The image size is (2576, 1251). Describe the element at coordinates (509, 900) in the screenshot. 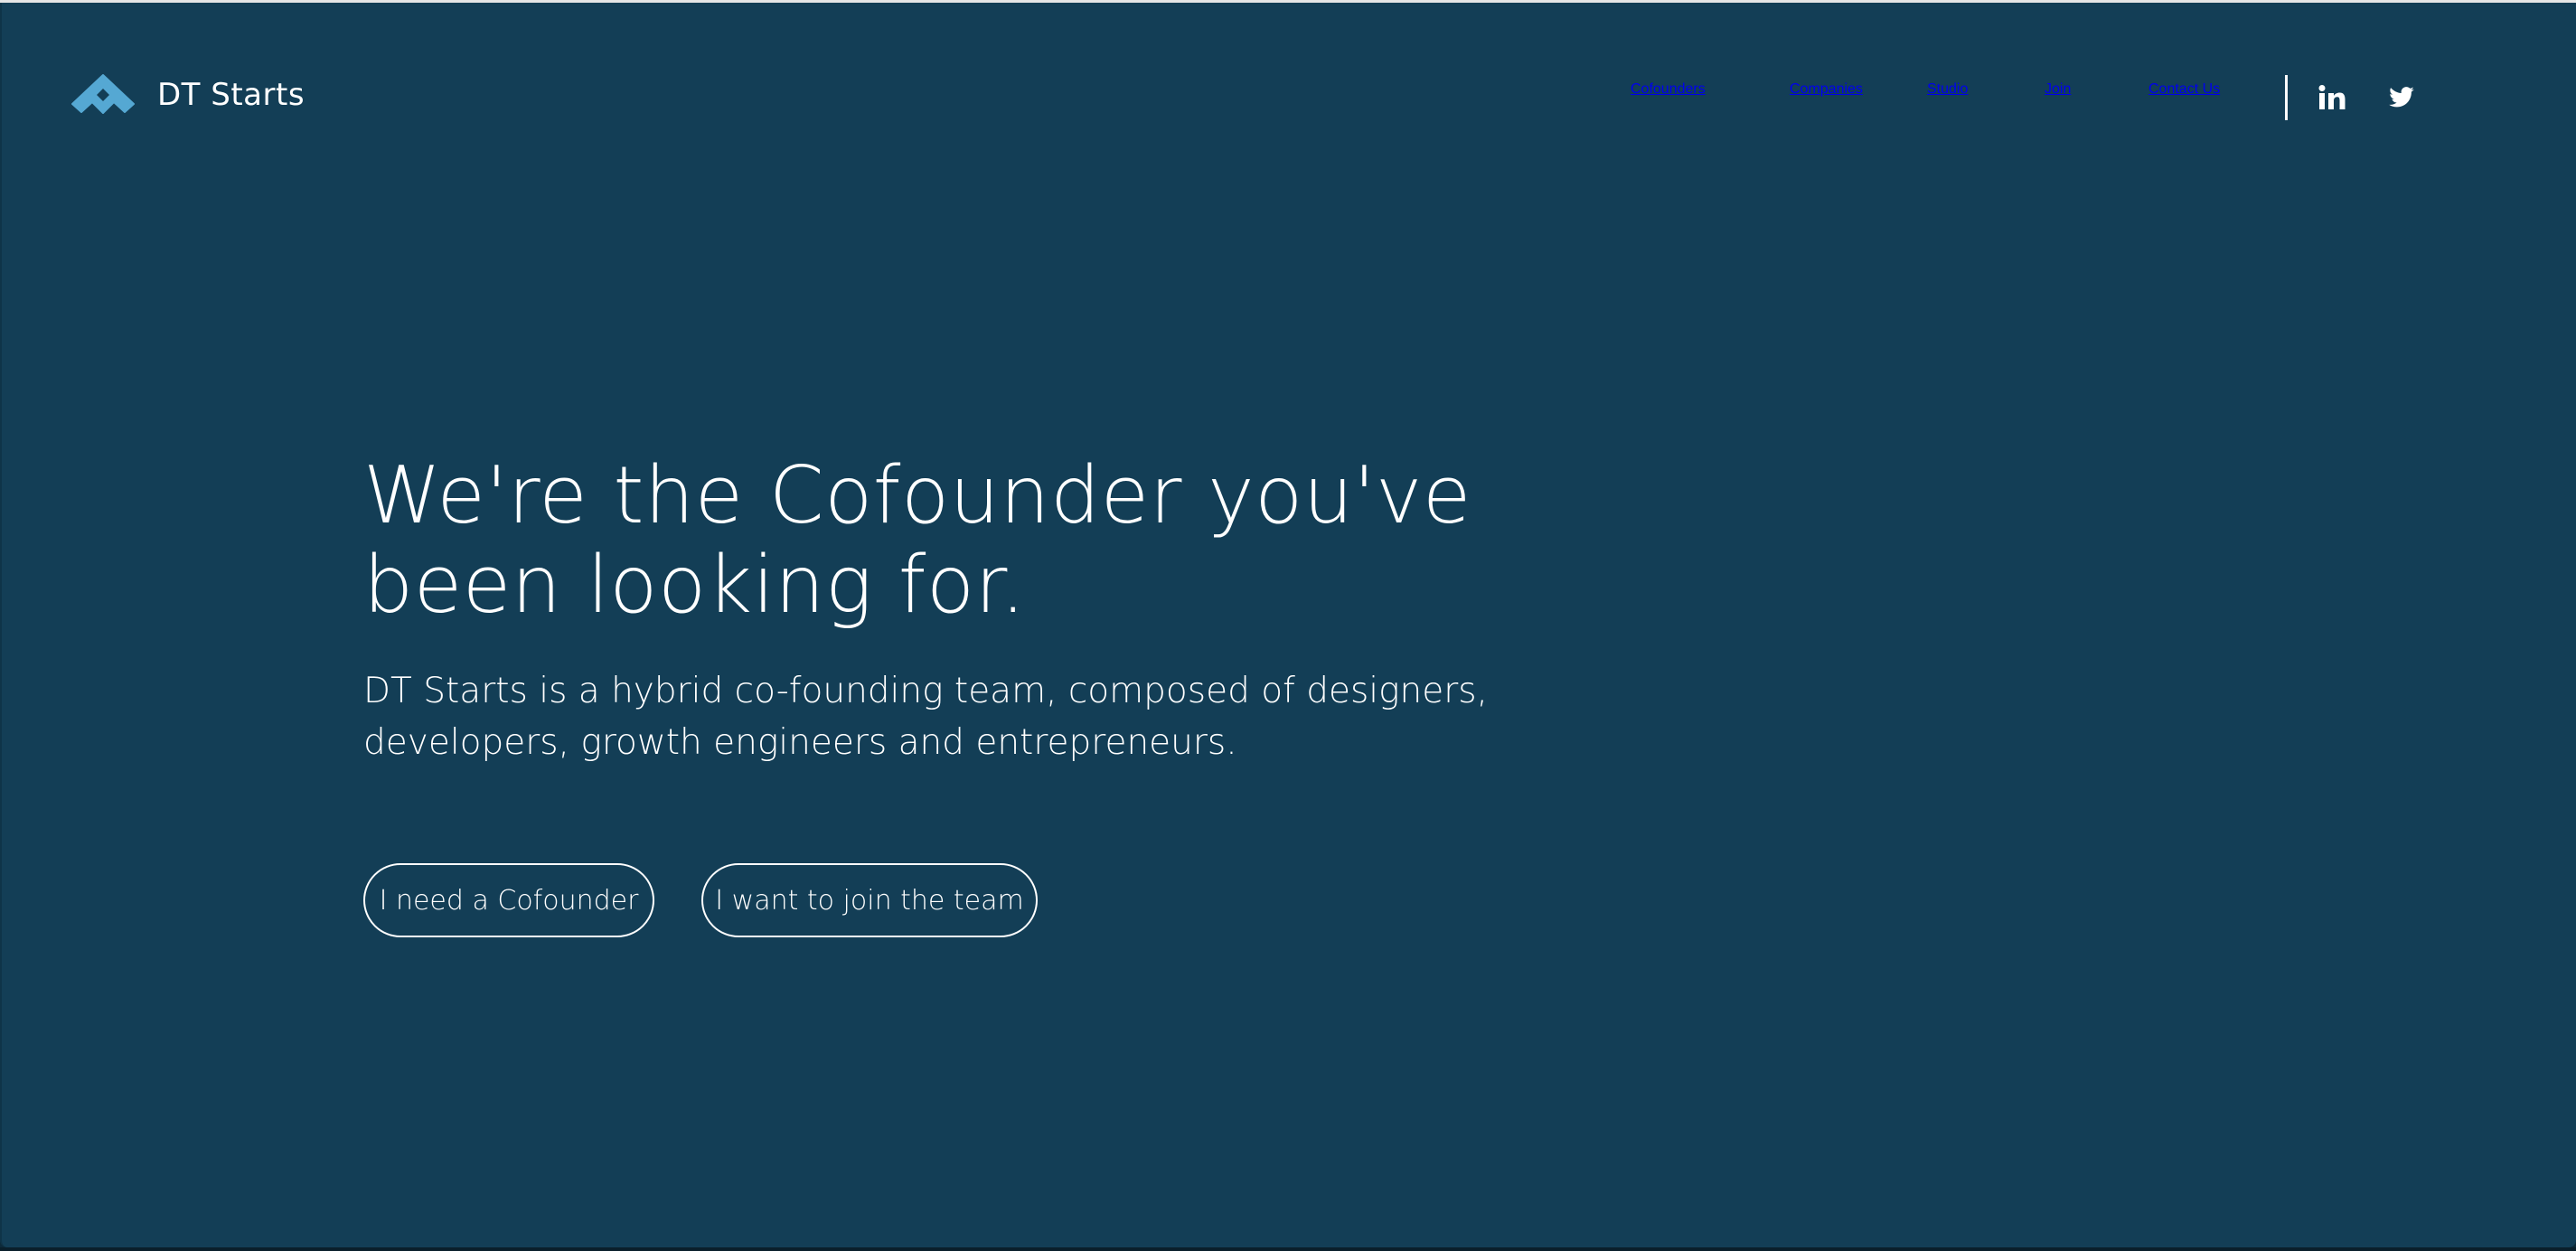

I see `need-cofounder-button: I need a Cofounder` at that location.